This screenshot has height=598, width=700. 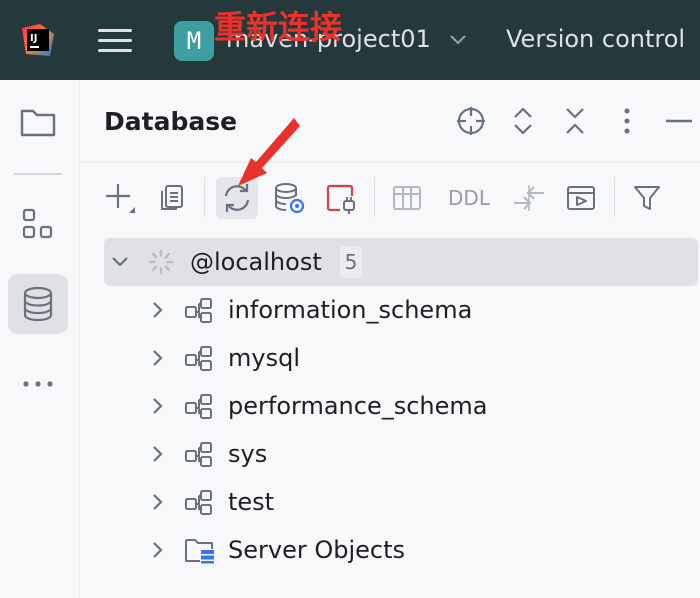 What do you see at coordinates (351, 262) in the screenshot?
I see `child-count-badge: 5` at bounding box center [351, 262].